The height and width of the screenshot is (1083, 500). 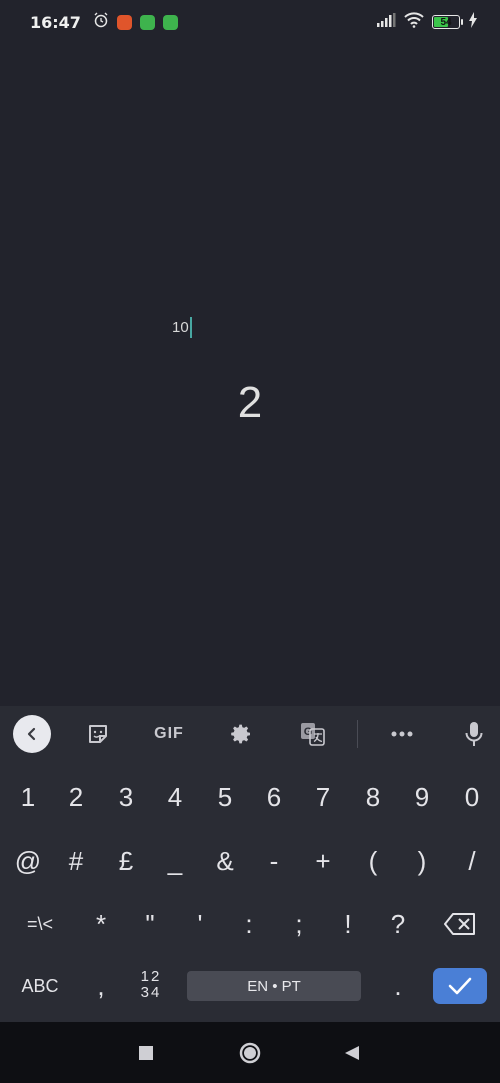 I want to click on signal-icon, so click(x=386, y=22).